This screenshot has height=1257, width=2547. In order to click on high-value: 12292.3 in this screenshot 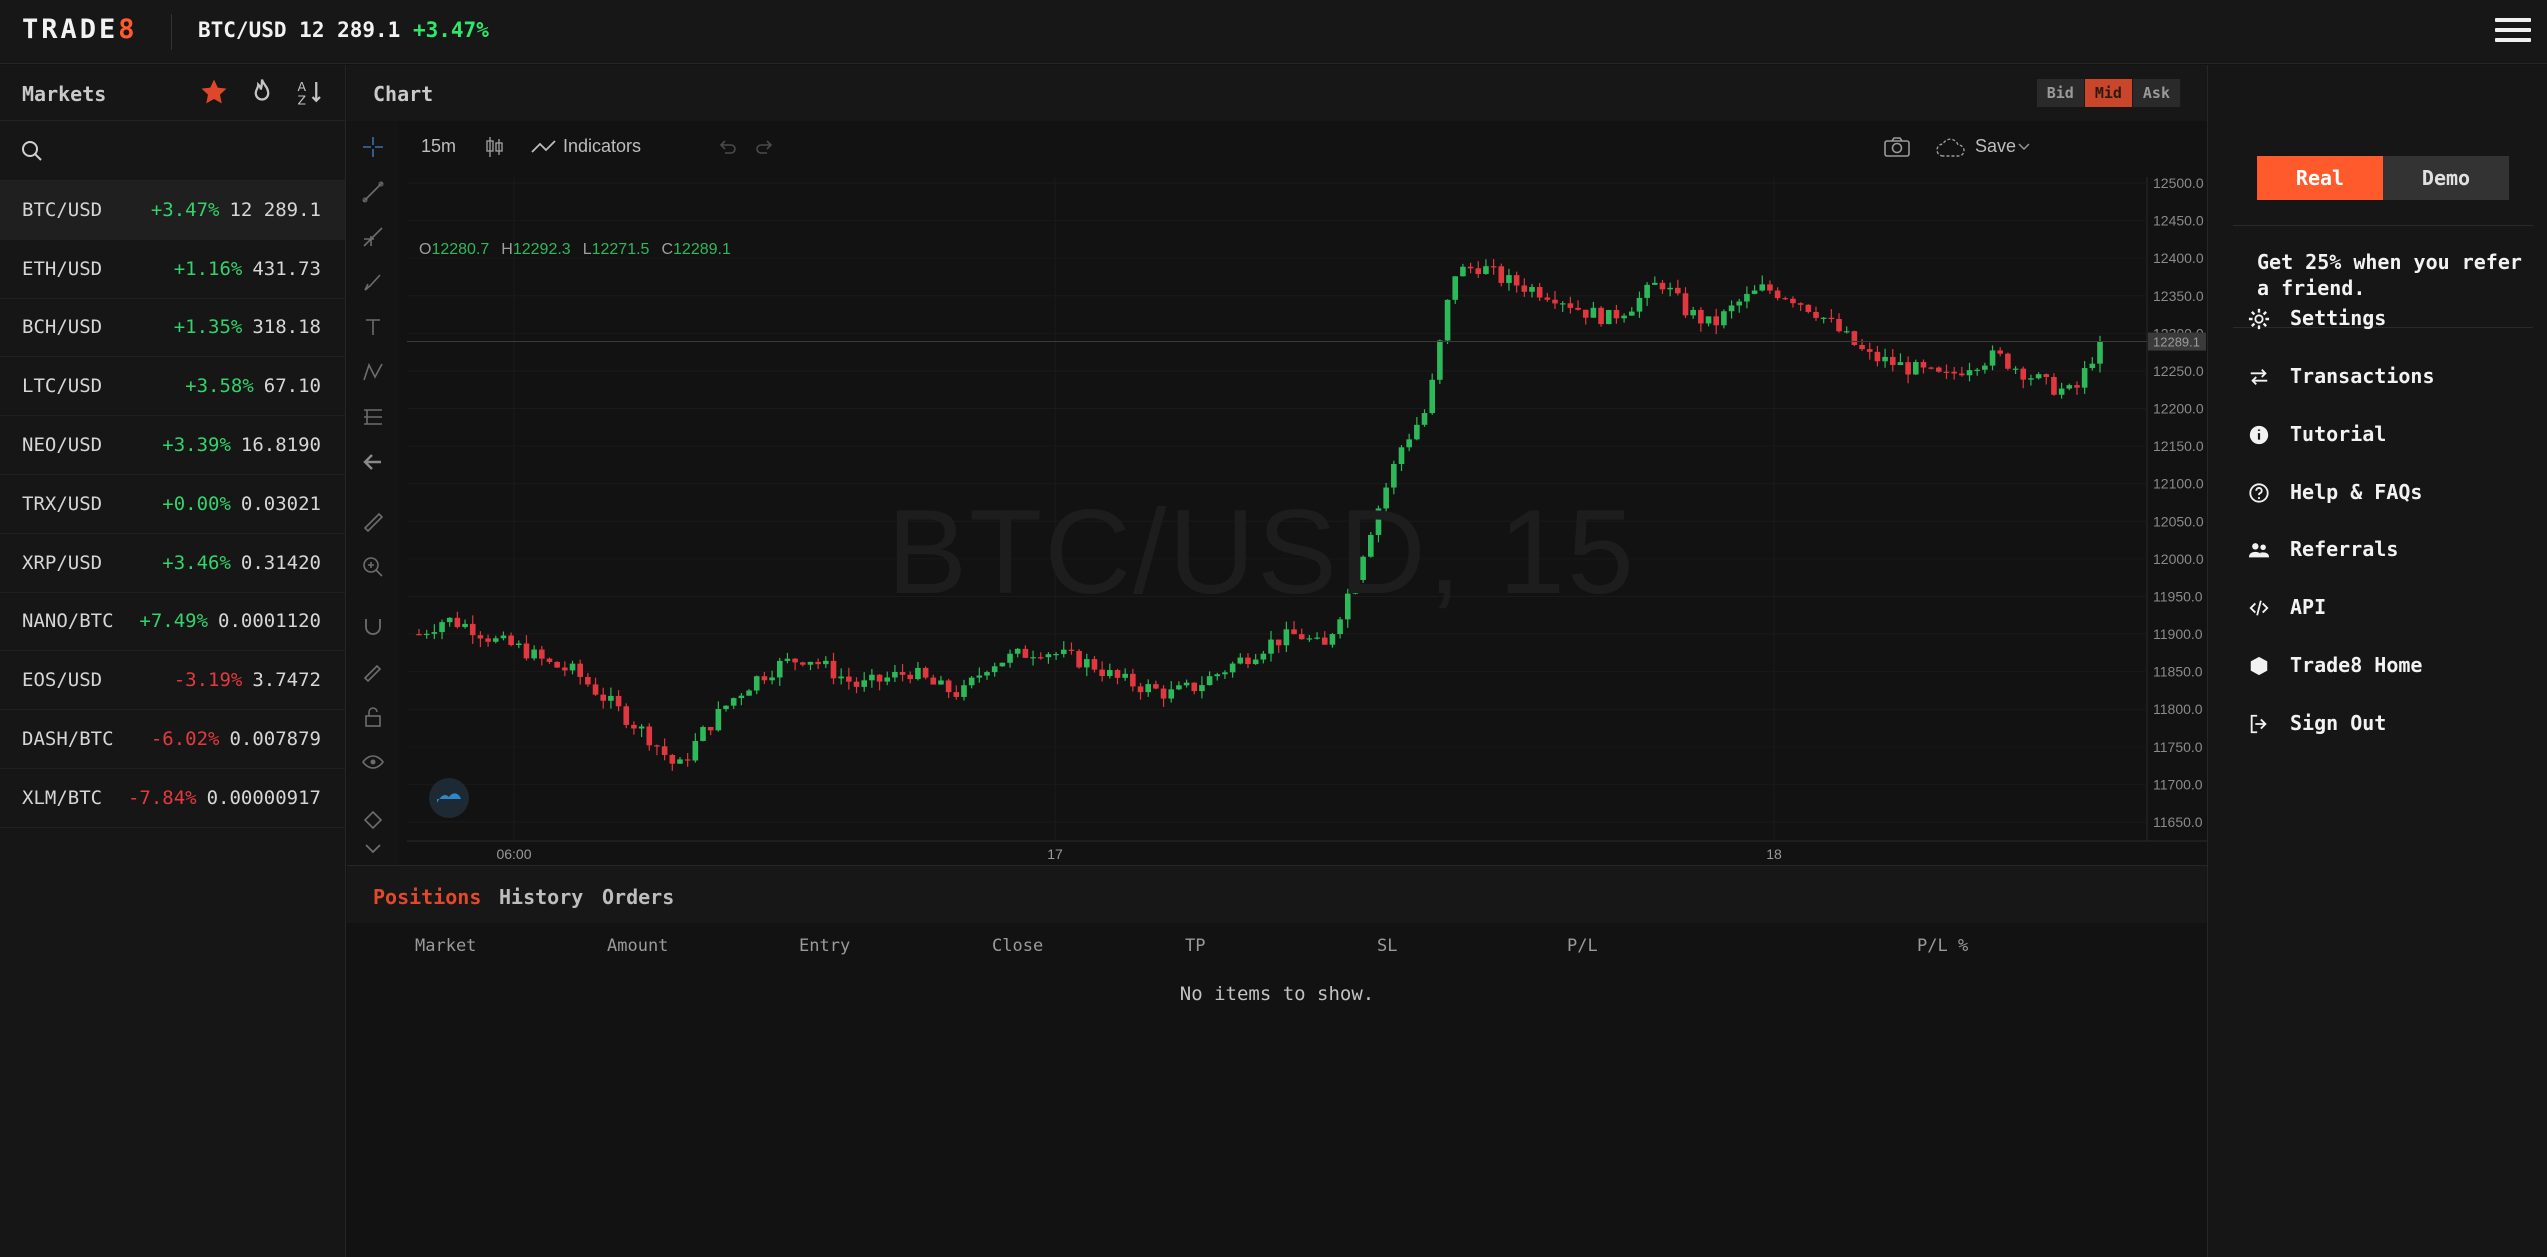, I will do `click(541, 249)`.